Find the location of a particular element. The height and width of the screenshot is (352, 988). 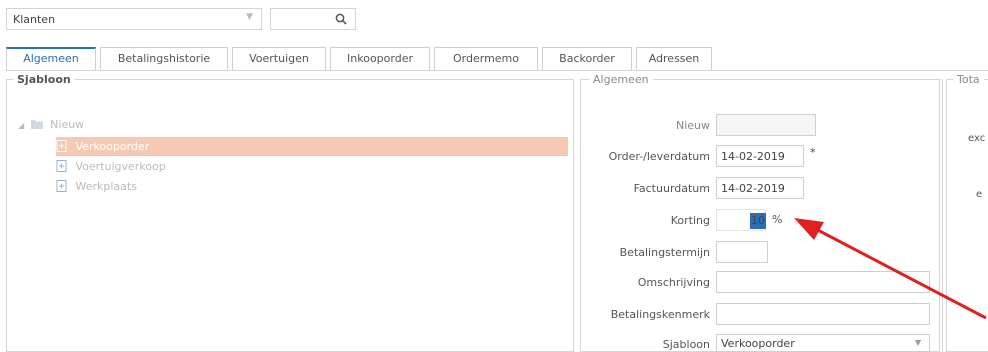

tree-item-label: Werkplaats is located at coordinates (106, 186).